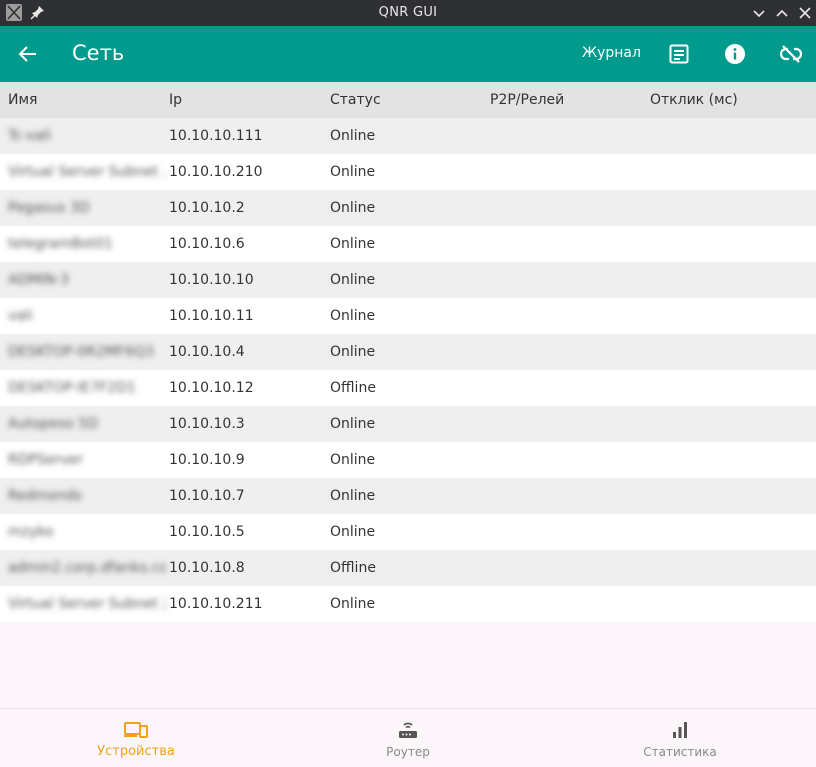  I want to click on device-ip: 10.10.10.210, so click(216, 172).